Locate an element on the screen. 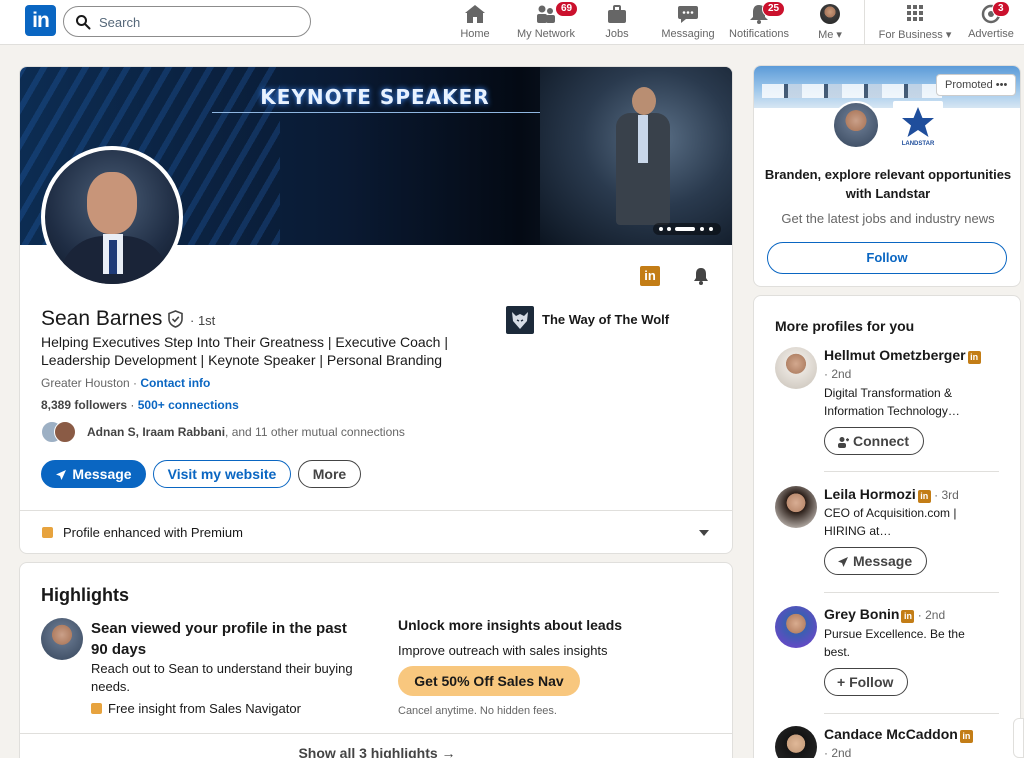  profile-description: Pursue Excellence. Be the best. is located at coordinates (894, 643).